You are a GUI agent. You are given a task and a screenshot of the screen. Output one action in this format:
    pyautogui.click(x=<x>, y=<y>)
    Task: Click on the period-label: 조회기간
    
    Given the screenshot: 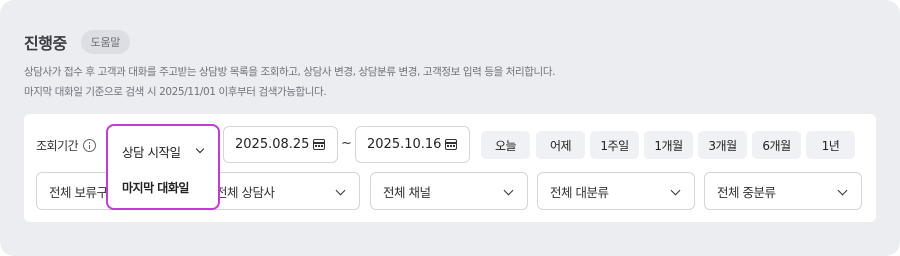 What is the action you would take?
    pyautogui.click(x=57, y=146)
    